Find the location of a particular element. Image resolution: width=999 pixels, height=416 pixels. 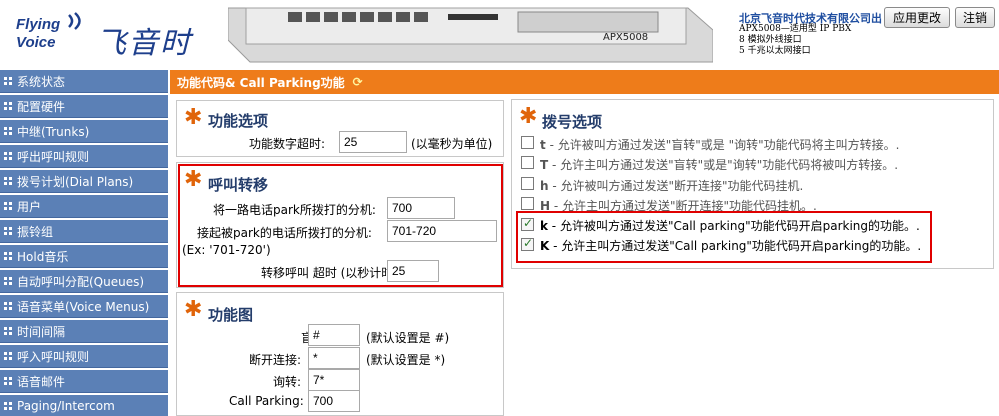

parking-options-highlight is located at coordinates (724, 237).